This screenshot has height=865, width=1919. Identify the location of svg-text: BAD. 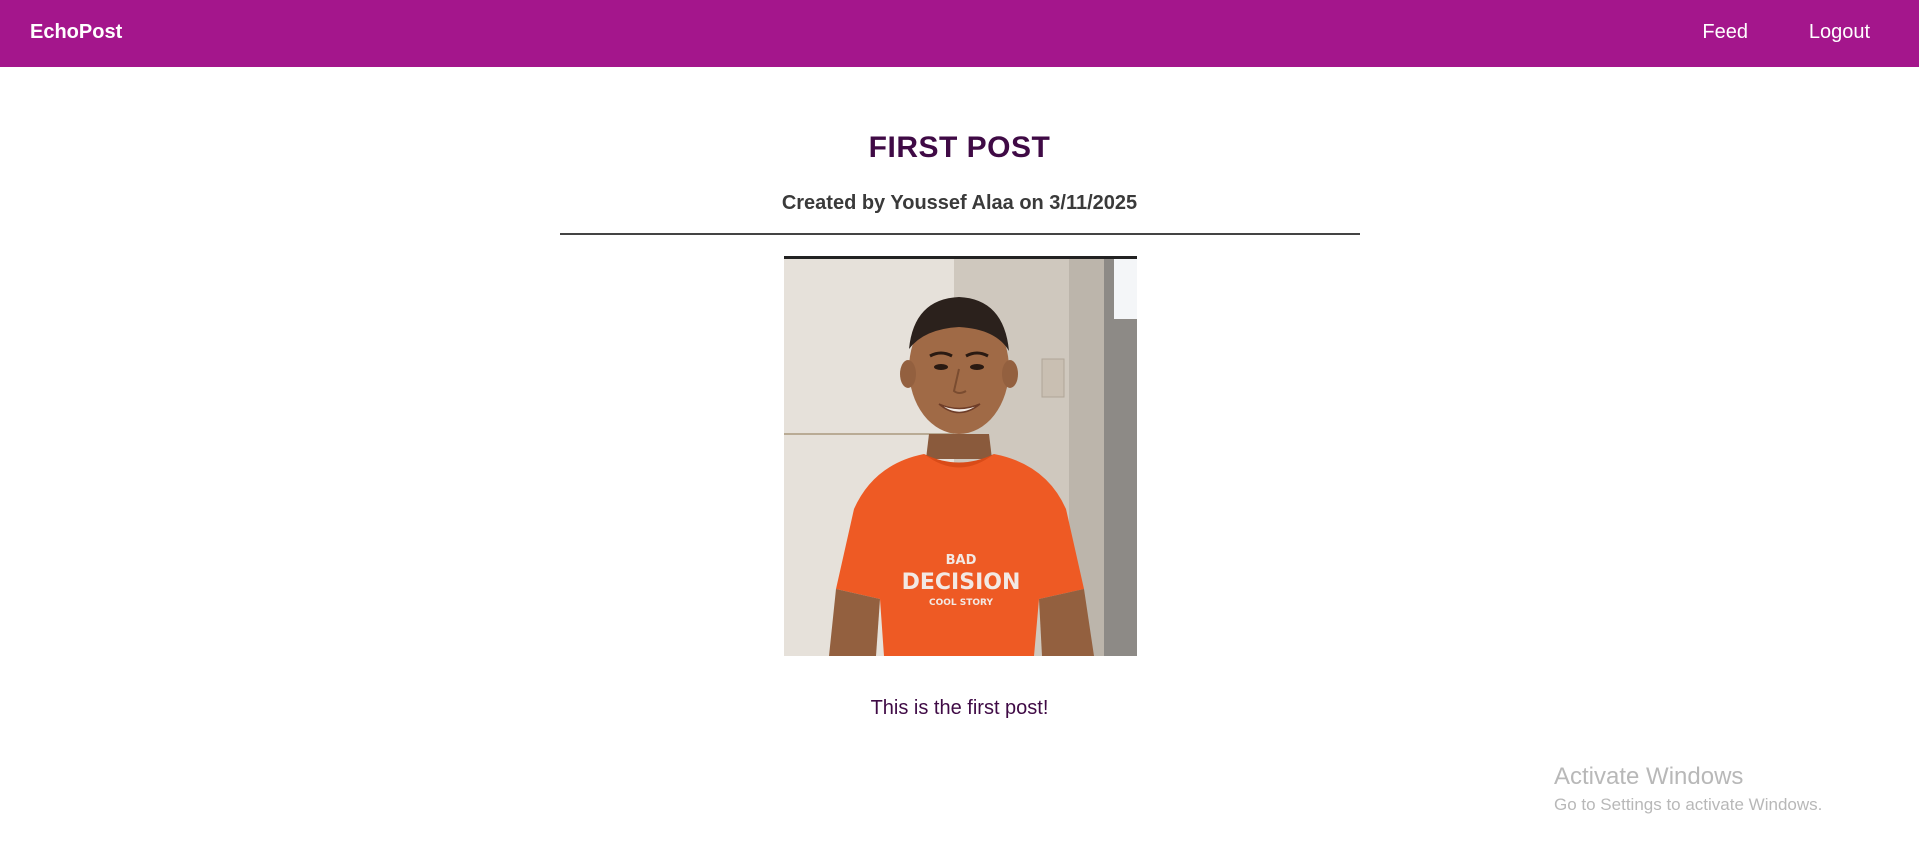
(961, 560).